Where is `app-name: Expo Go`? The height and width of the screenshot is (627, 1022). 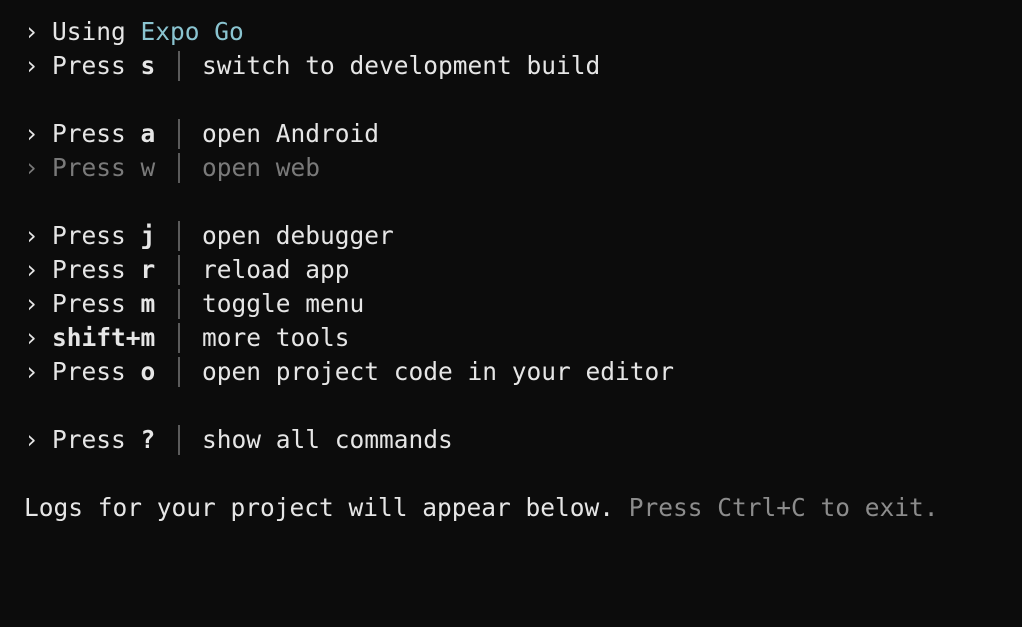 app-name: Expo Go is located at coordinates (192, 31).